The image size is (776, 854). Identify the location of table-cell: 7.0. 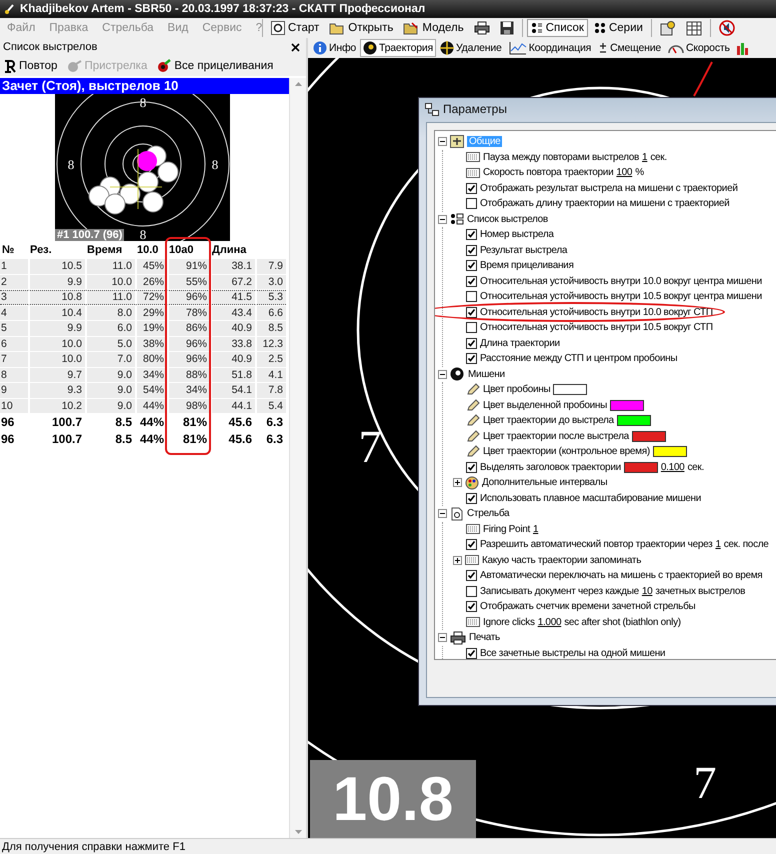
(110, 359).